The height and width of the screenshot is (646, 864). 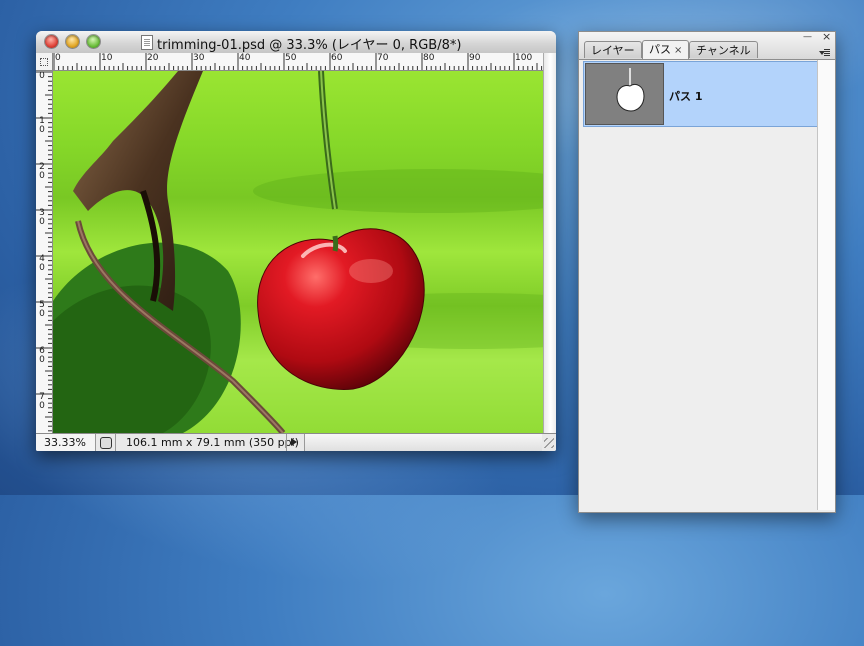 I want to click on title-bar: trimming-01.psd @ 33.3% (レイヤー 0, RGB/8*), so click(x=296, y=42).